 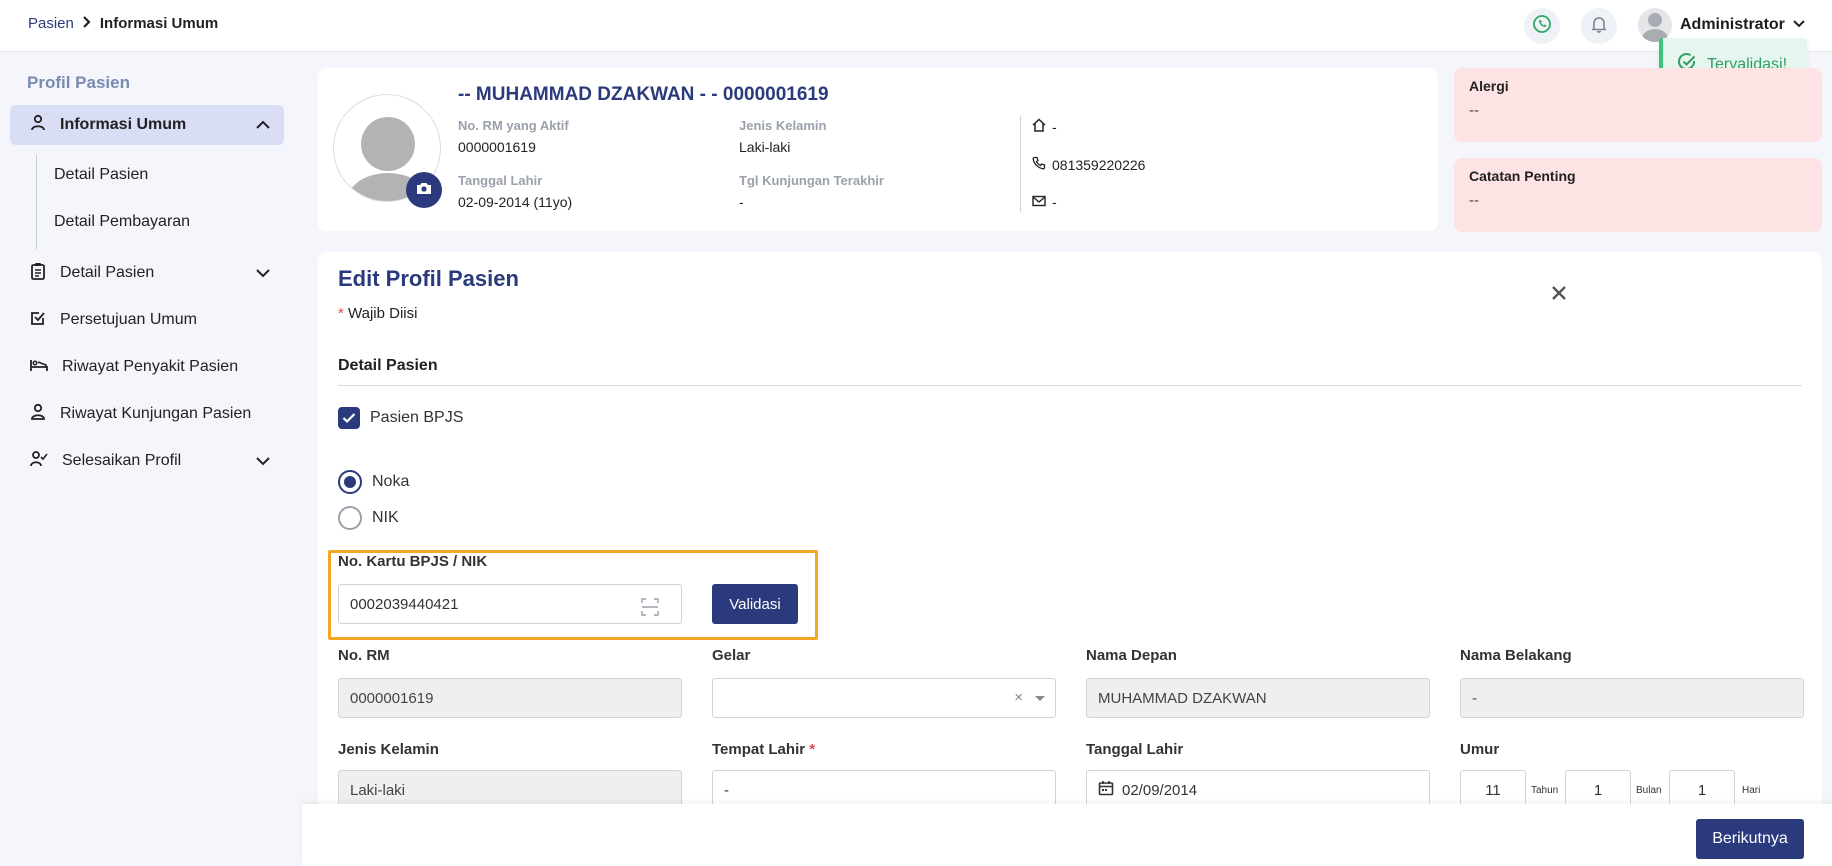 I want to click on whatsapp-icon, so click(x=1542, y=26).